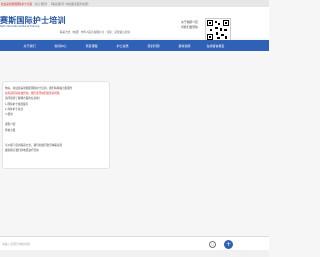 The height and width of the screenshot is (257, 320). What do you see at coordinates (184, 46) in the screenshot?
I see `nav-item-guide: 报考指南` at bounding box center [184, 46].